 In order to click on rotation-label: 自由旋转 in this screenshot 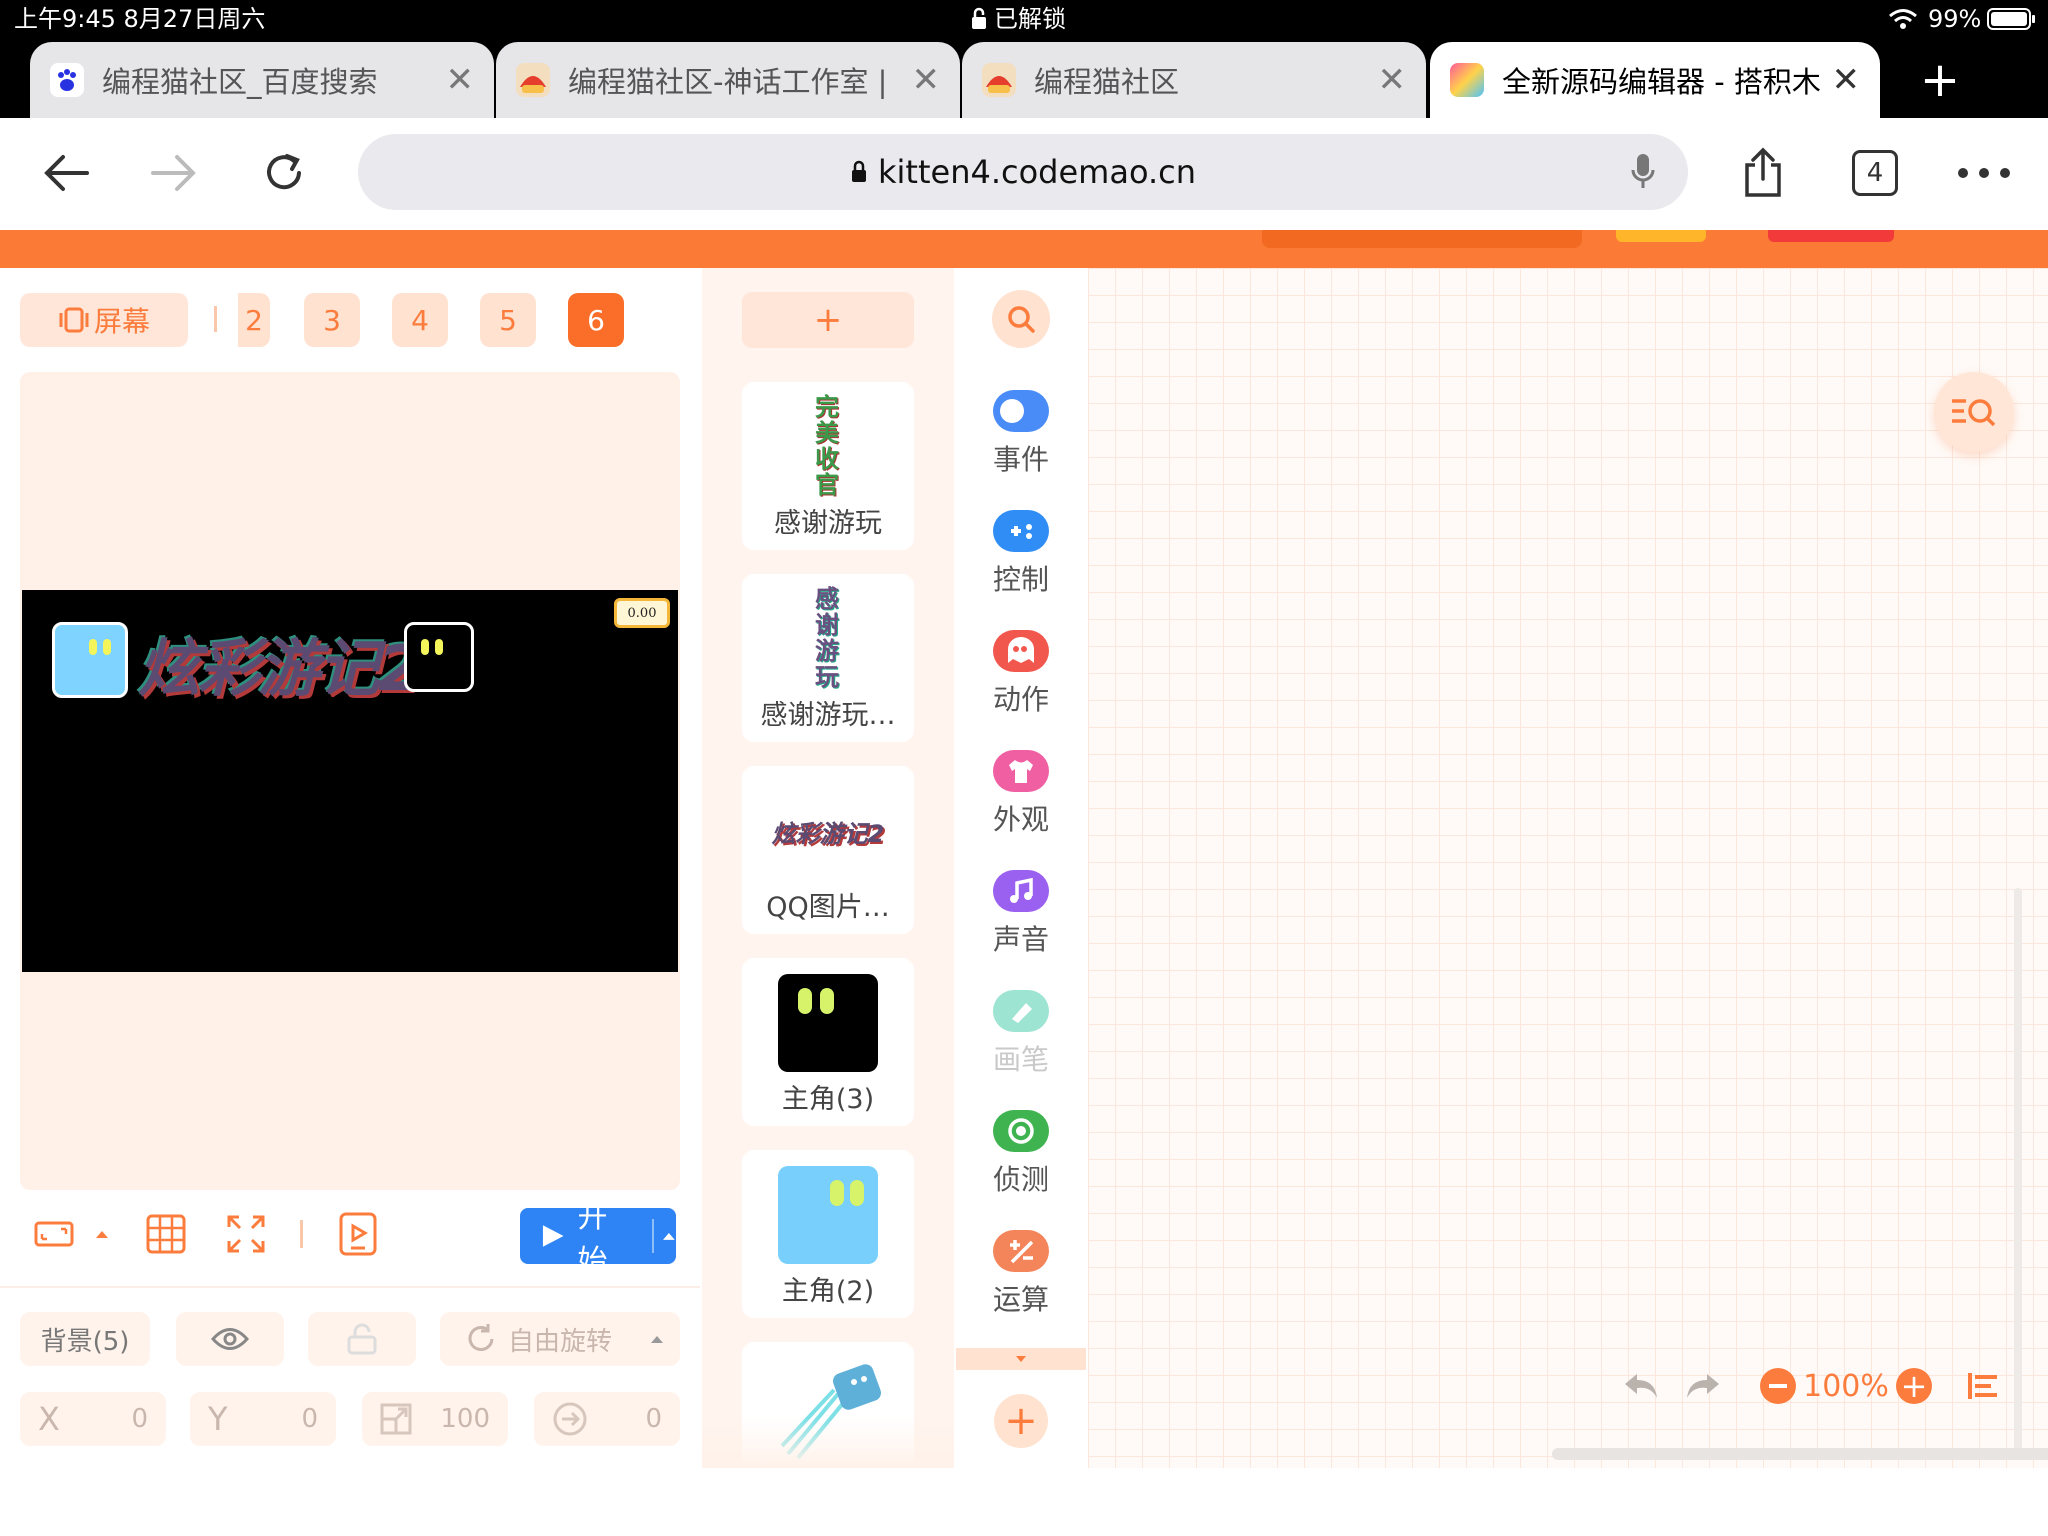, I will do `click(560, 1341)`.